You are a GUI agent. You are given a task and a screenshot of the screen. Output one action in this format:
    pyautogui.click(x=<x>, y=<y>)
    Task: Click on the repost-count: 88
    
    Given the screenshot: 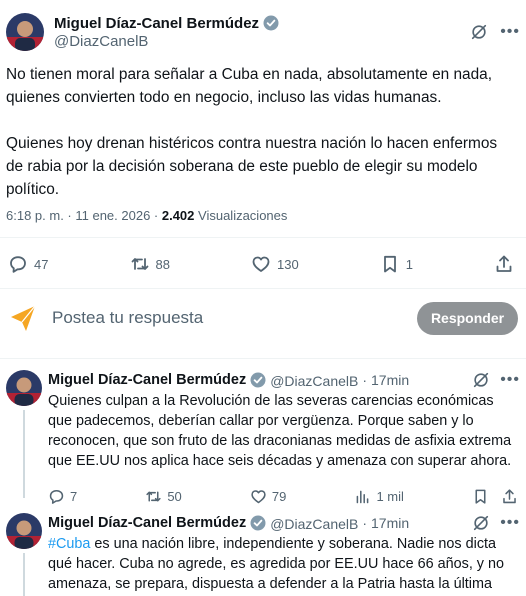 What is the action you would take?
    pyautogui.click(x=162, y=264)
    